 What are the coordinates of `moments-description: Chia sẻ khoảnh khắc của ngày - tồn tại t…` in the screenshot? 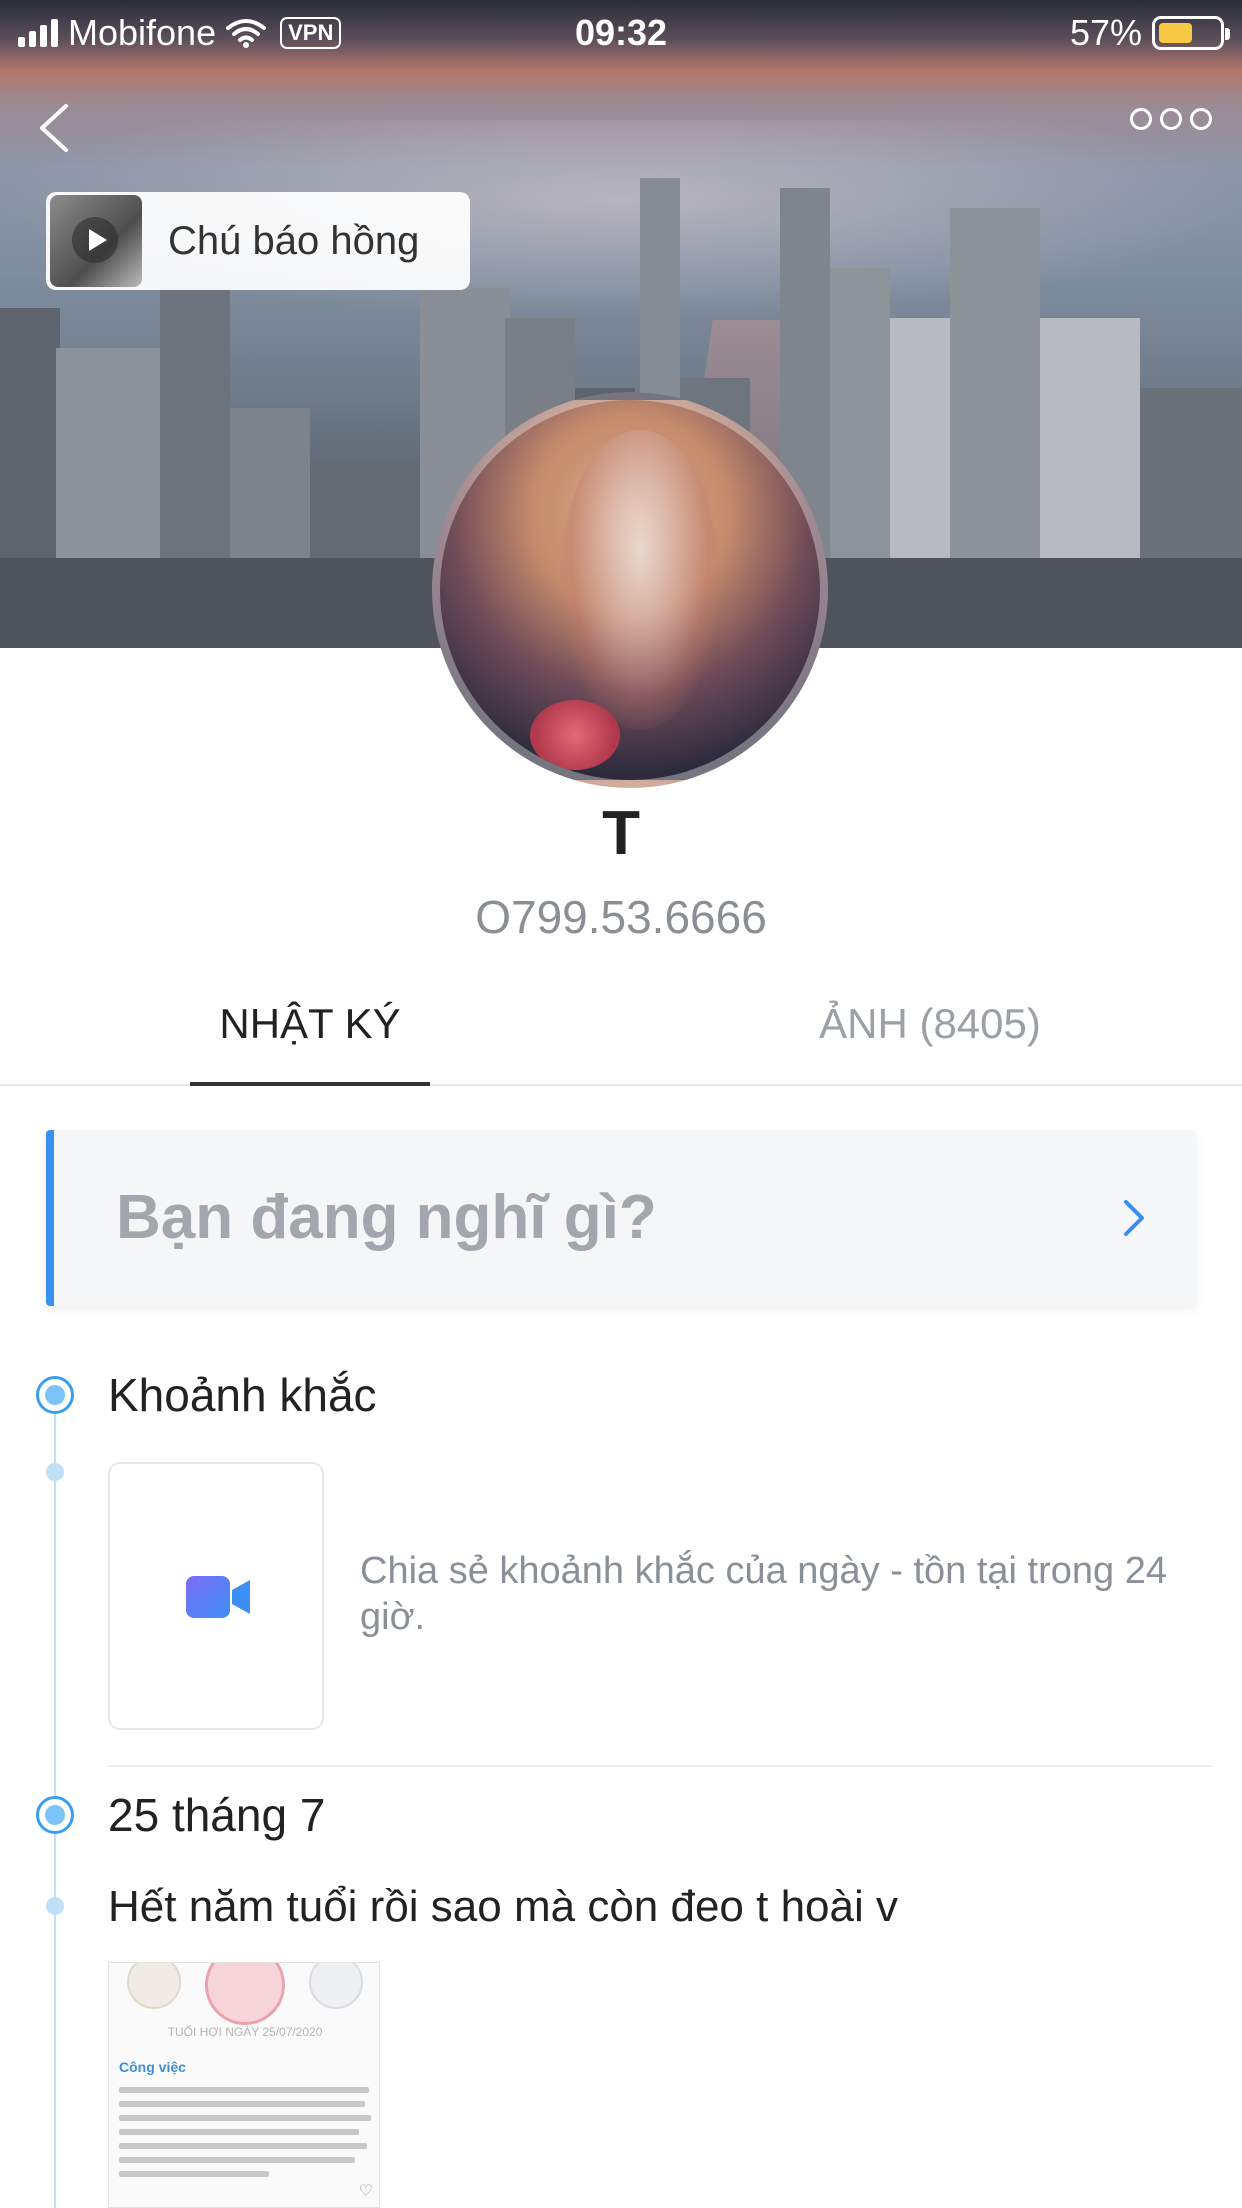 It's located at (763, 1594).